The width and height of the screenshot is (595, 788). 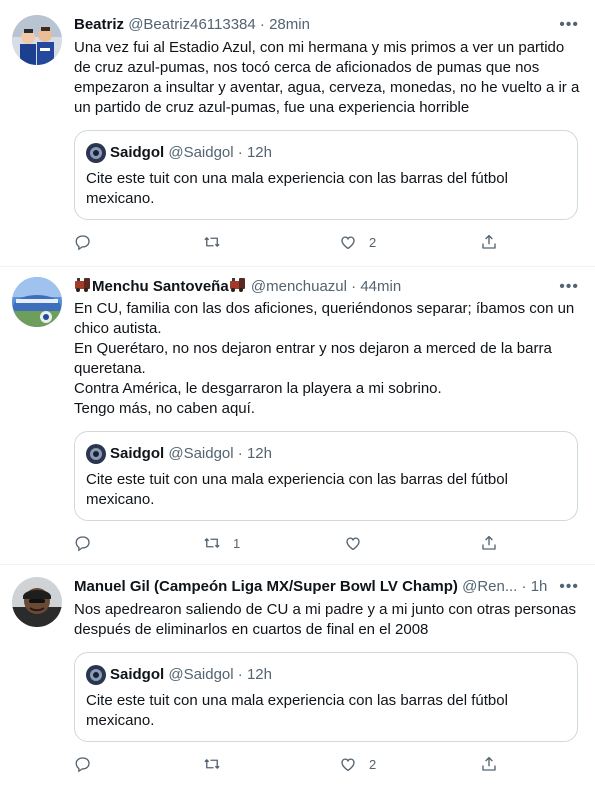 What do you see at coordinates (380, 286) in the screenshot?
I see `timestamp: 44min` at bounding box center [380, 286].